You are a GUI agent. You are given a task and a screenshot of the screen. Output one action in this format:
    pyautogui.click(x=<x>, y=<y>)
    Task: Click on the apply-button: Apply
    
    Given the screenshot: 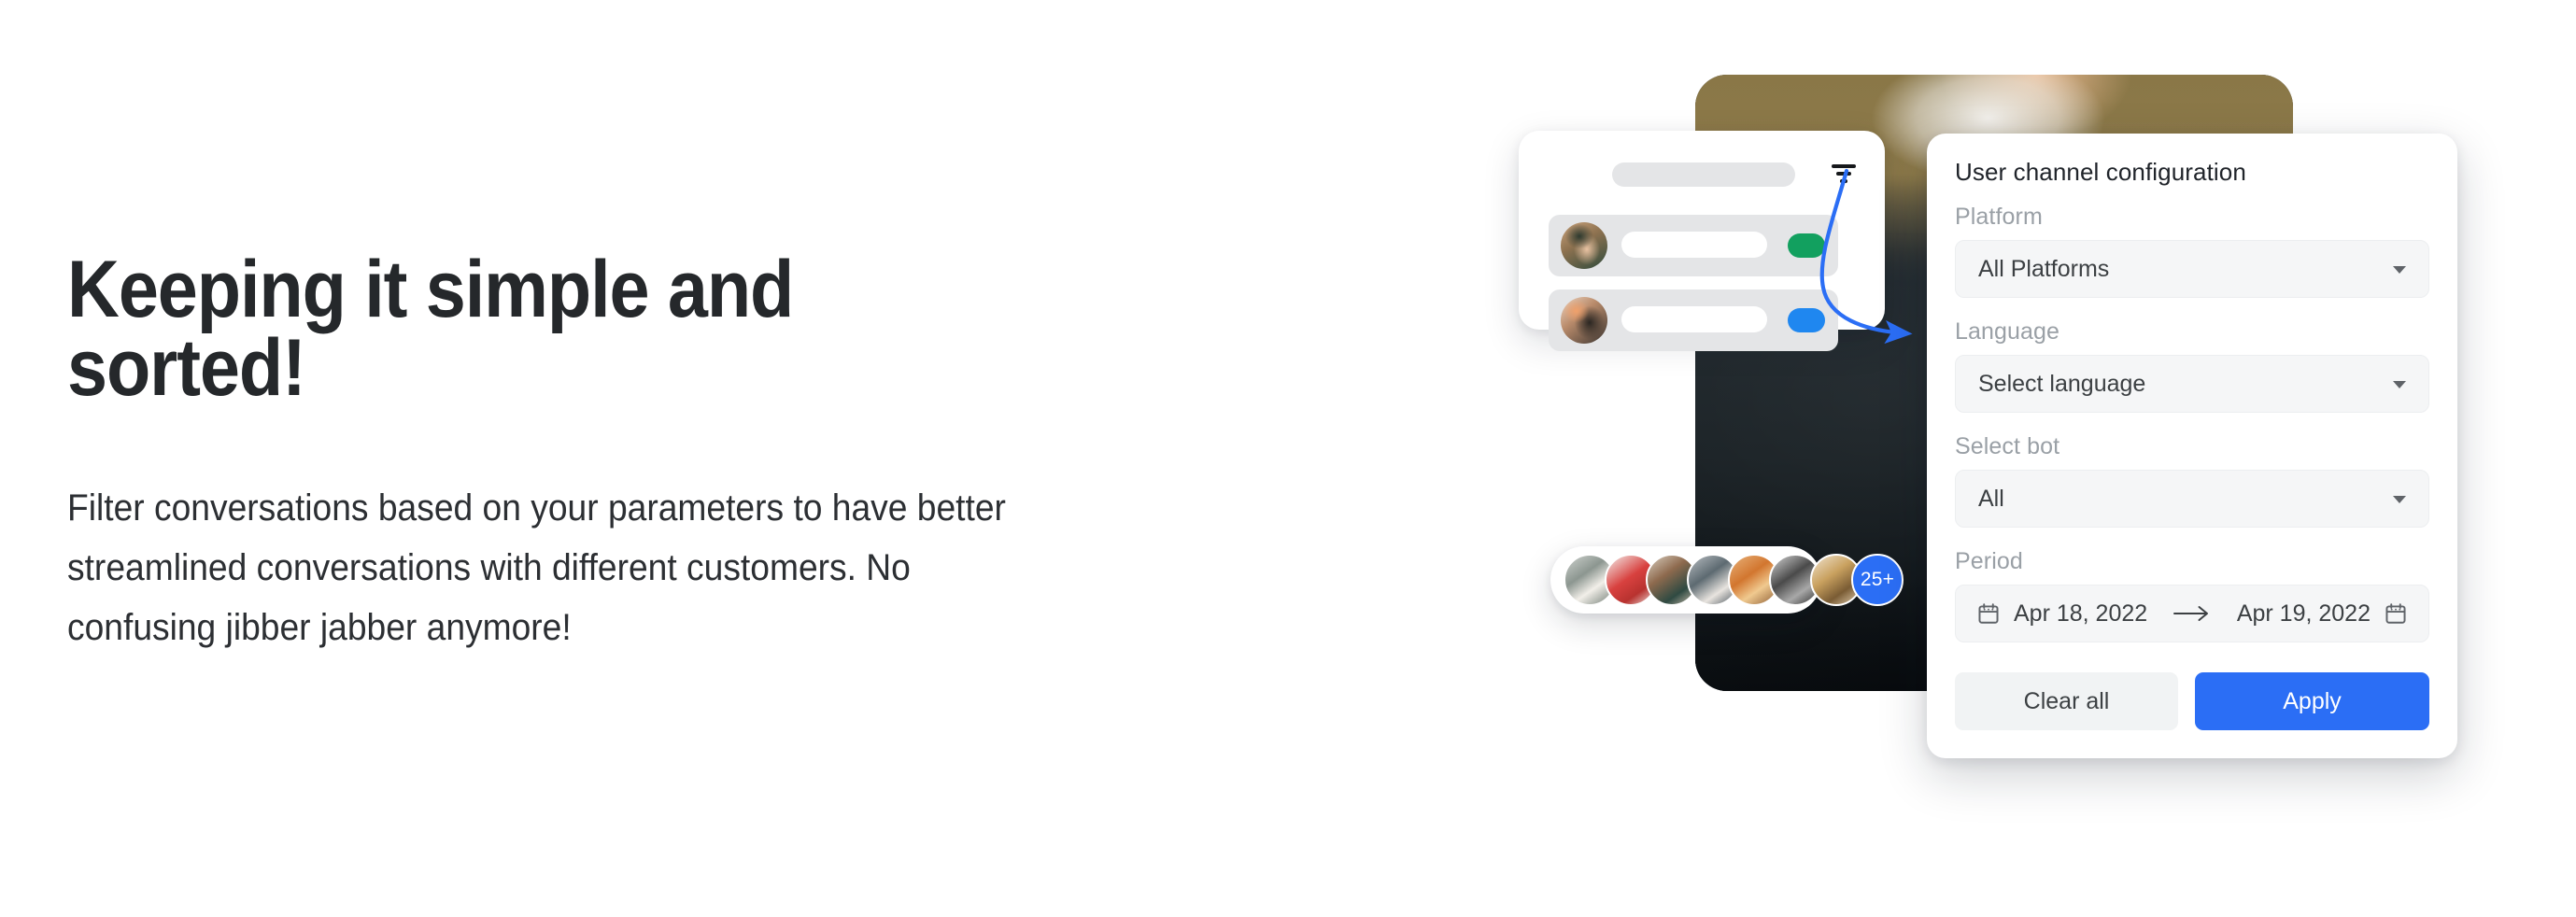 What is the action you would take?
    pyautogui.click(x=2312, y=701)
    